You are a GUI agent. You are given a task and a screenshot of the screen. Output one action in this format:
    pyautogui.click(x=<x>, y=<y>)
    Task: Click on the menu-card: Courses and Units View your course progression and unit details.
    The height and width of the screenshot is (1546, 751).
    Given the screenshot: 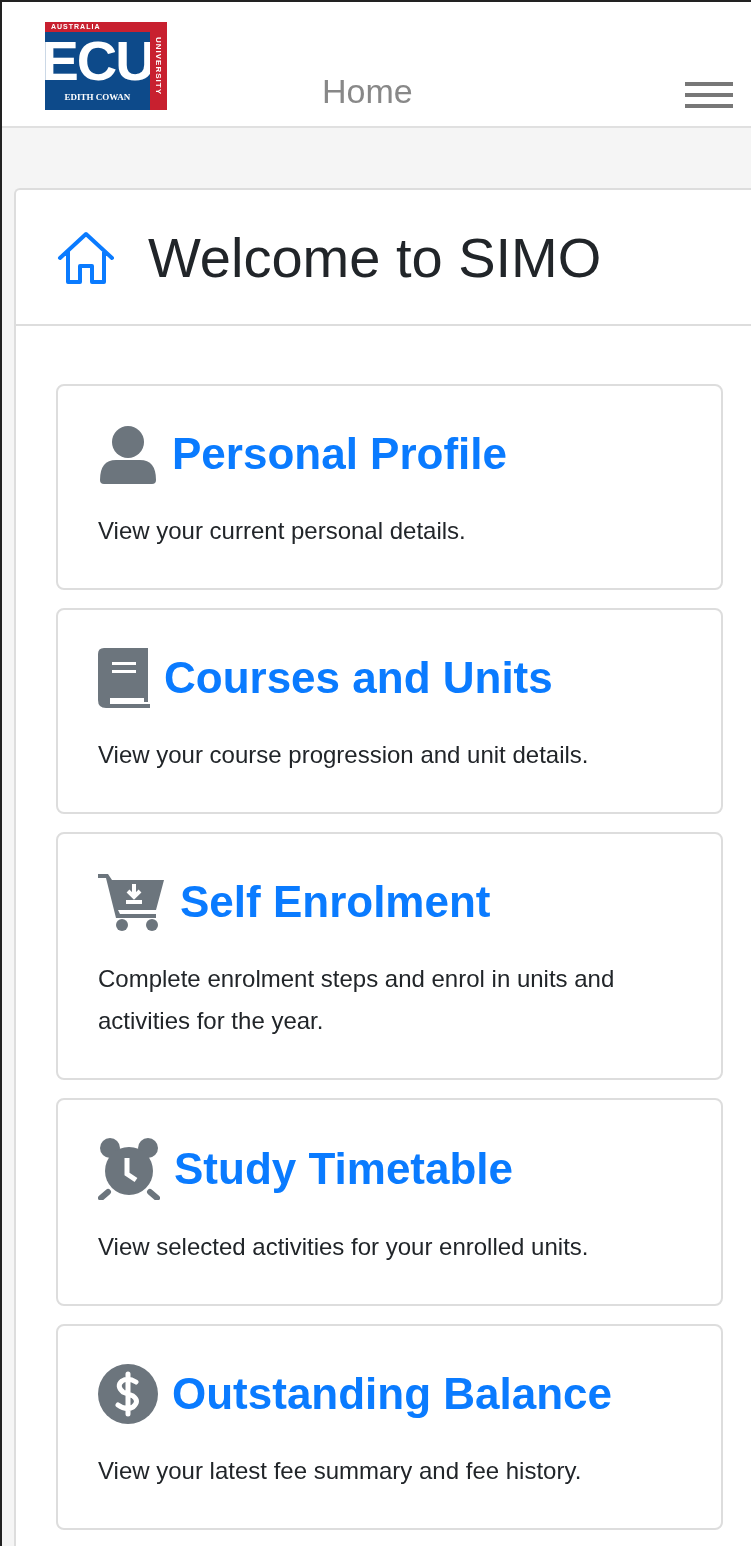 What is the action you would take?
    pyautogui.click(x=389, y=711)
    